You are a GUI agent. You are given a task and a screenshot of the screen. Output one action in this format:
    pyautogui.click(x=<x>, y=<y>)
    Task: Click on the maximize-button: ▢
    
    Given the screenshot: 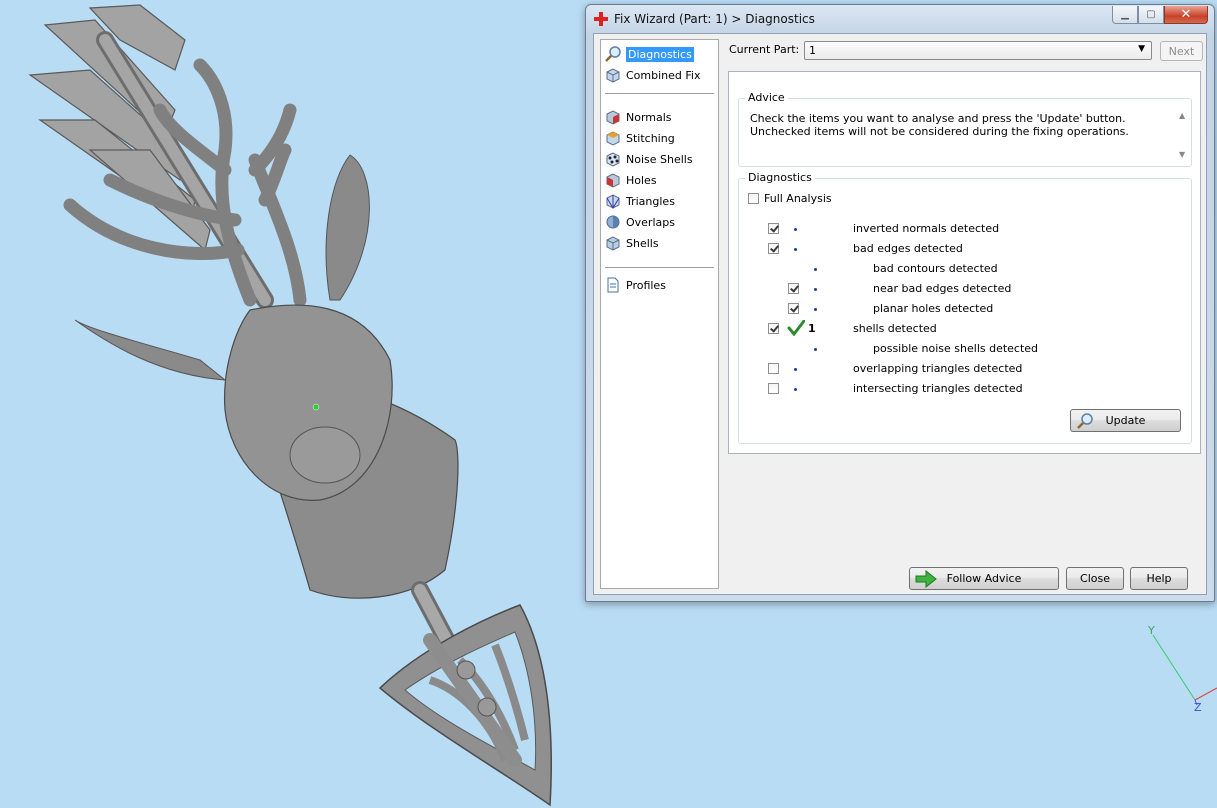 What is the action you would take?
    pyautogui.click(x=1151, y=15)
    